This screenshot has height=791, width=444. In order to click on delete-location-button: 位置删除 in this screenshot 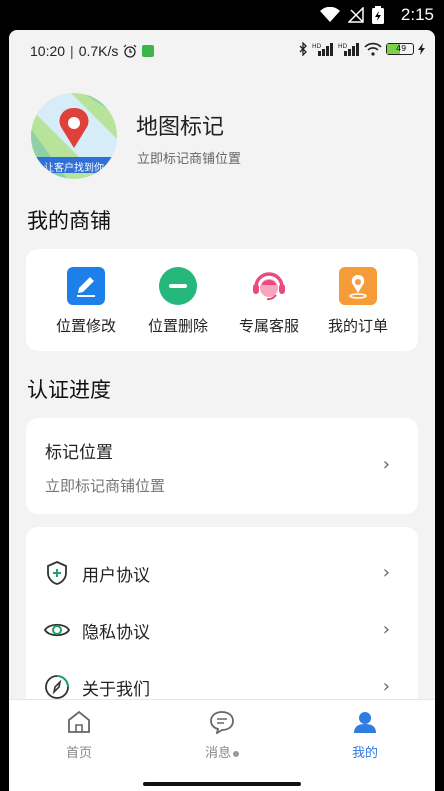, I will do `click(178, 301)`.